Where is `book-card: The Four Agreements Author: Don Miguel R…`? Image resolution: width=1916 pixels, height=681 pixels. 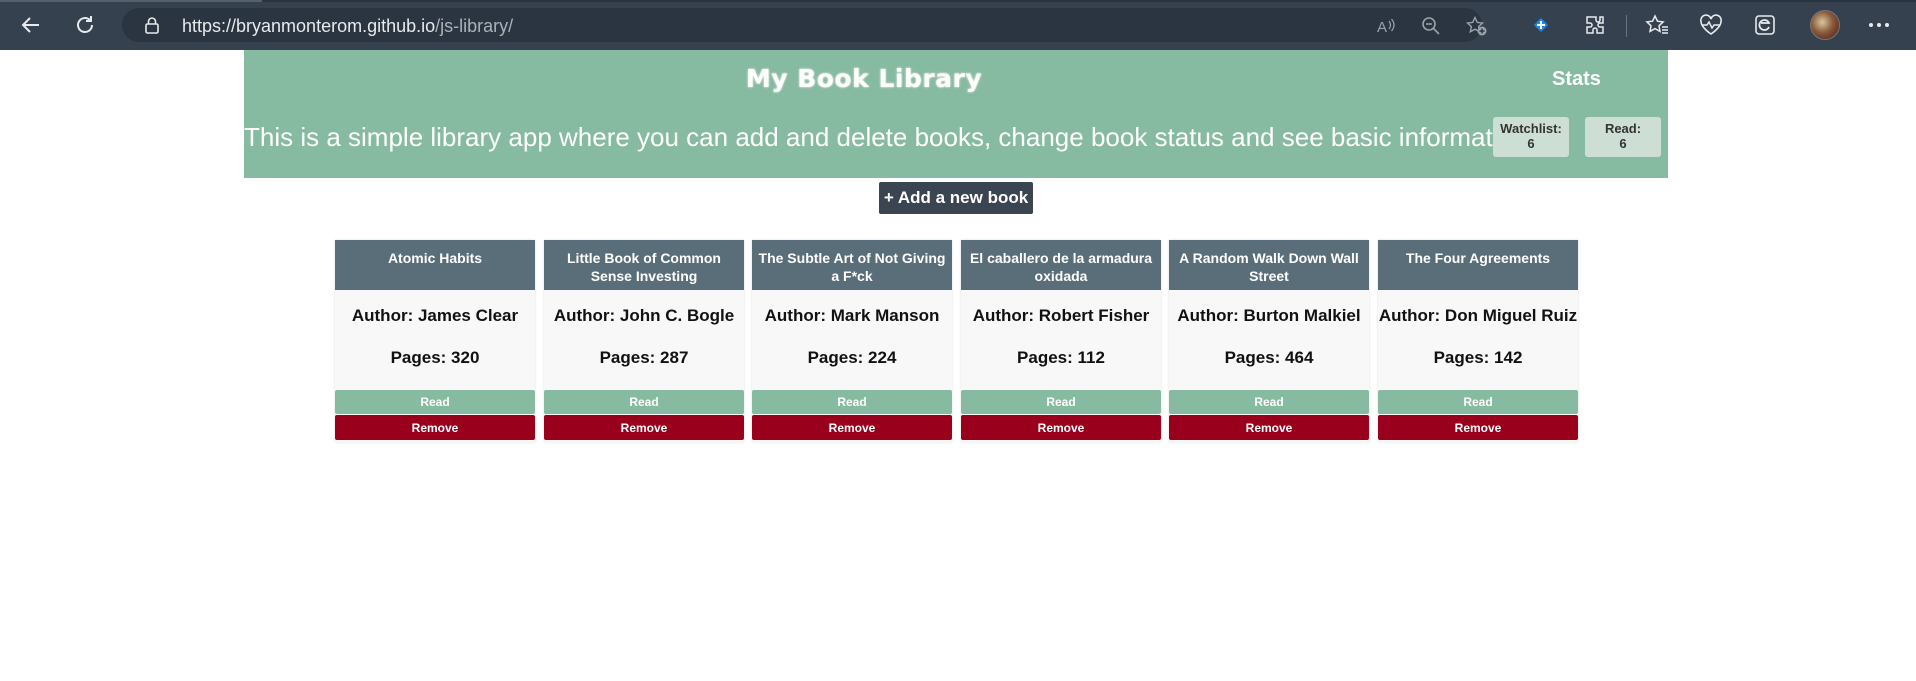
book-card: The Four Agreements Author: Don Miguel R… is located at coordinates (1478, 341).